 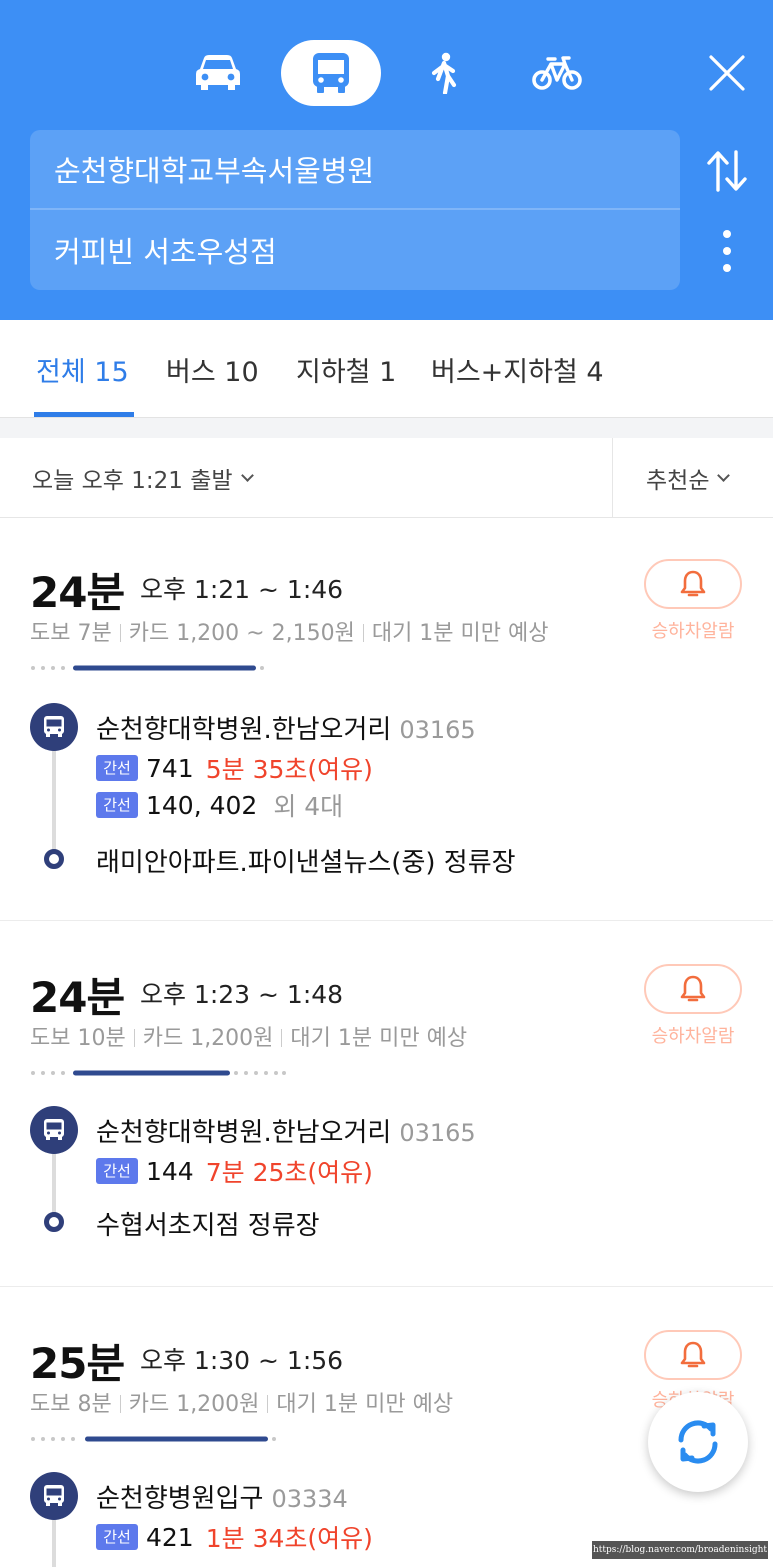 I want to click on departure-time-selector: 오늘 오후 1:21 출발, so click(x=143, y=478).